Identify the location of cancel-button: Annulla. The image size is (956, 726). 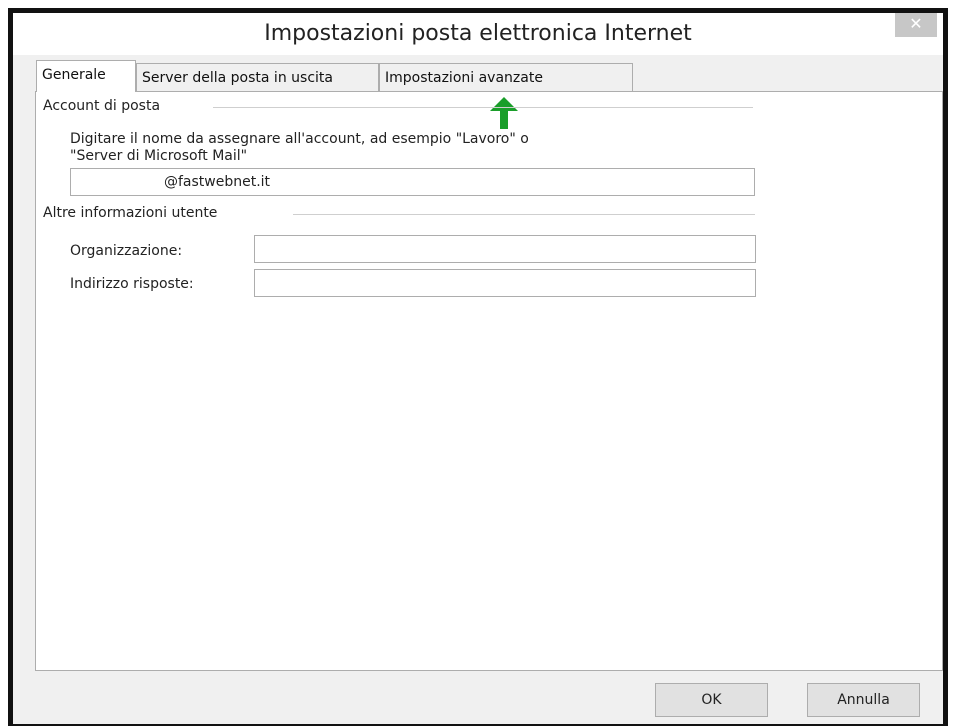
(863, 700).